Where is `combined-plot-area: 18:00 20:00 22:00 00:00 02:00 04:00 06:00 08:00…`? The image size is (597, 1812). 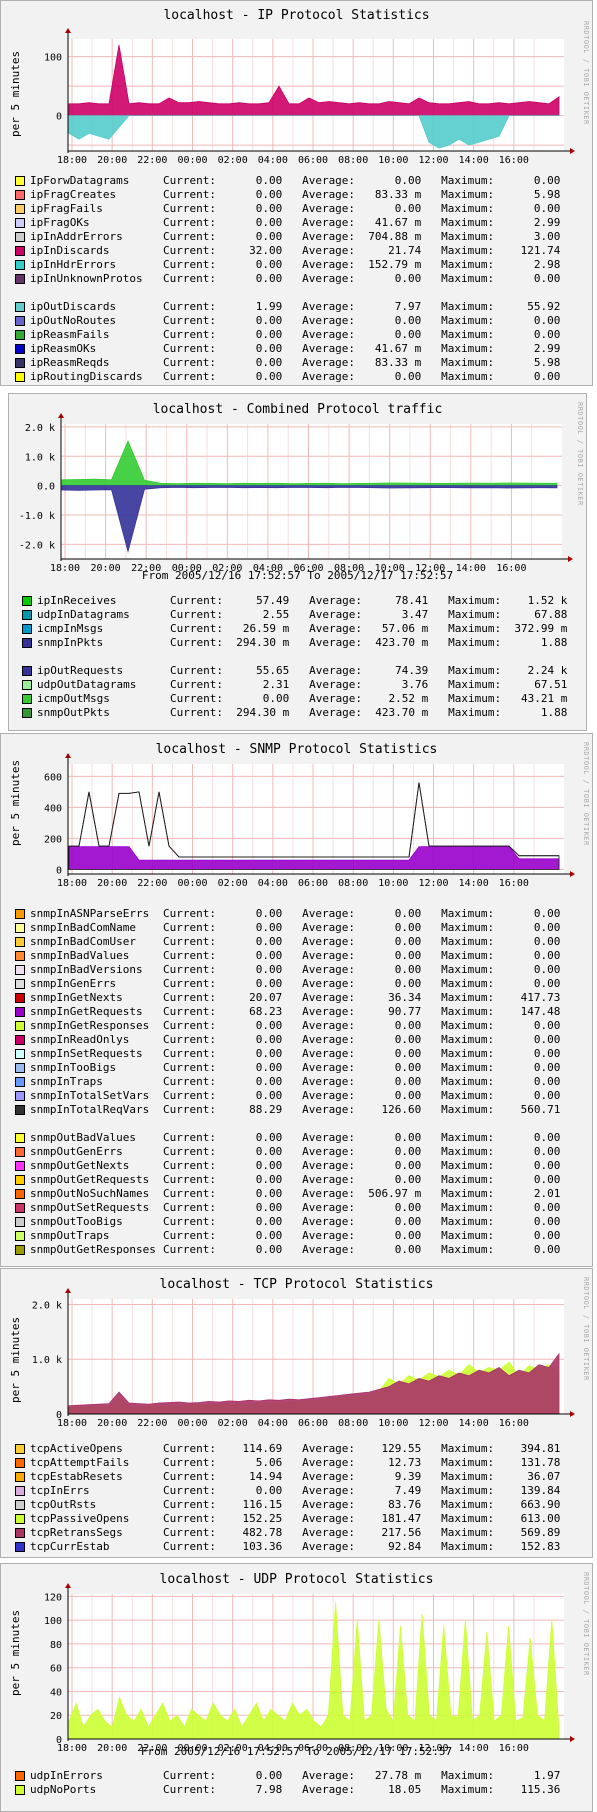
combined-plot-area: 18:00 20:00 22:00 00:00 02:00 04:00 06:00 08:00… is located at coordinates (296, 493).